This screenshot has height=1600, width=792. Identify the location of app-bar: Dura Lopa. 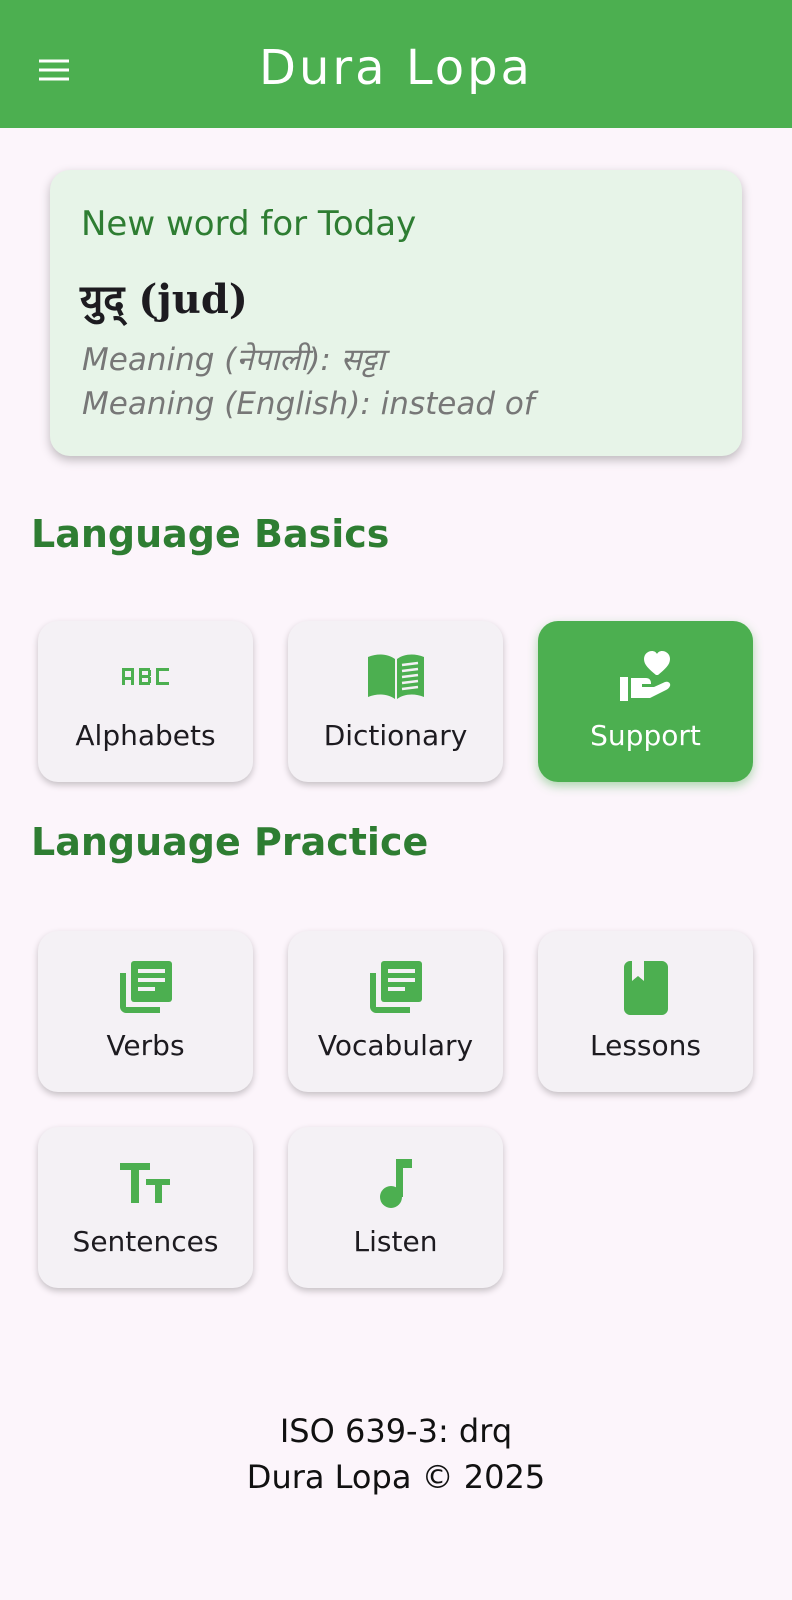
(396, 64).